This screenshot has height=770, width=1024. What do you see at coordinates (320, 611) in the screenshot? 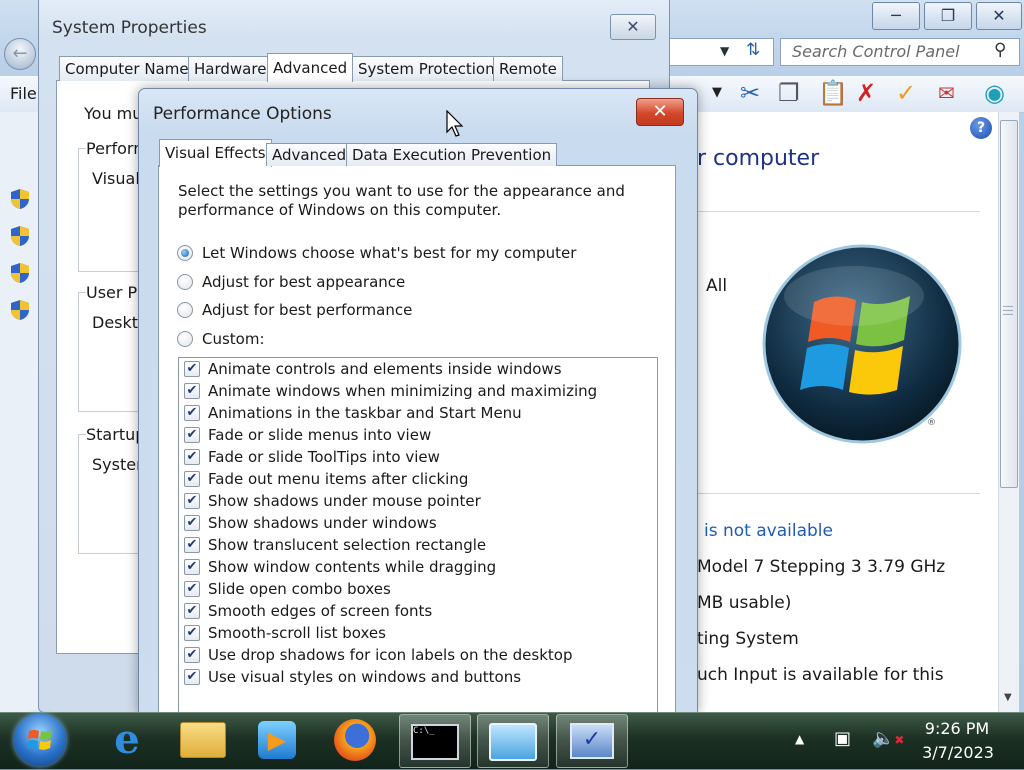
I see `checkbox-label: Smooth edges of screen fonts` at bounding box center [320, 611].